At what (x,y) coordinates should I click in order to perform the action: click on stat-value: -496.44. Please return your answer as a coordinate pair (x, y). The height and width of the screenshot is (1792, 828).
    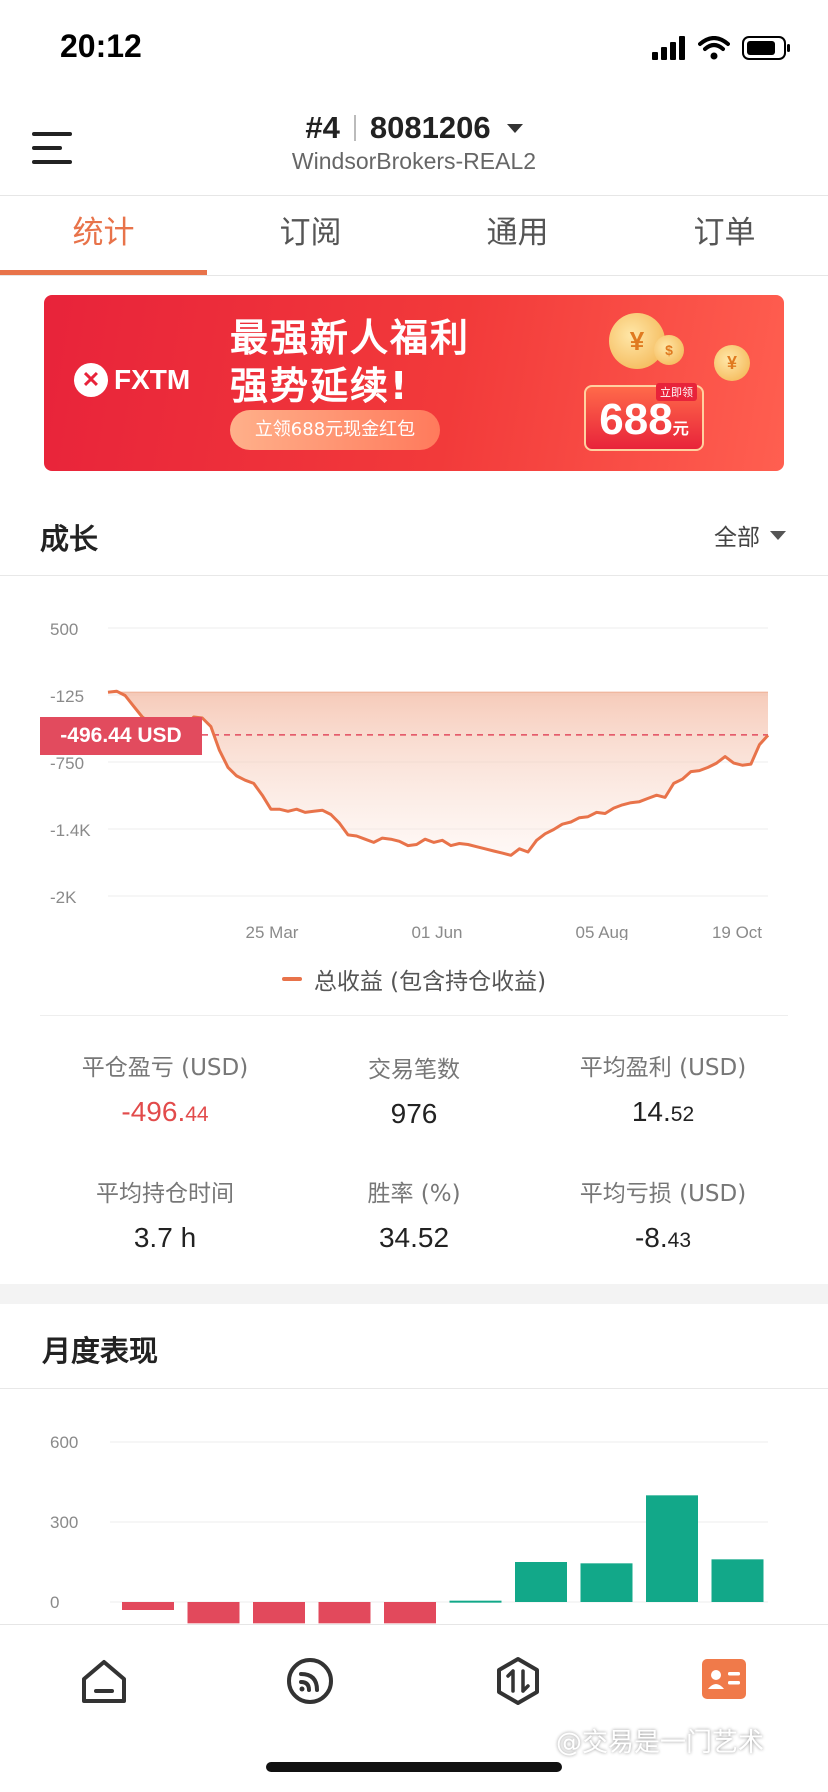
    Looking at the image, I should click on (165, 1111).